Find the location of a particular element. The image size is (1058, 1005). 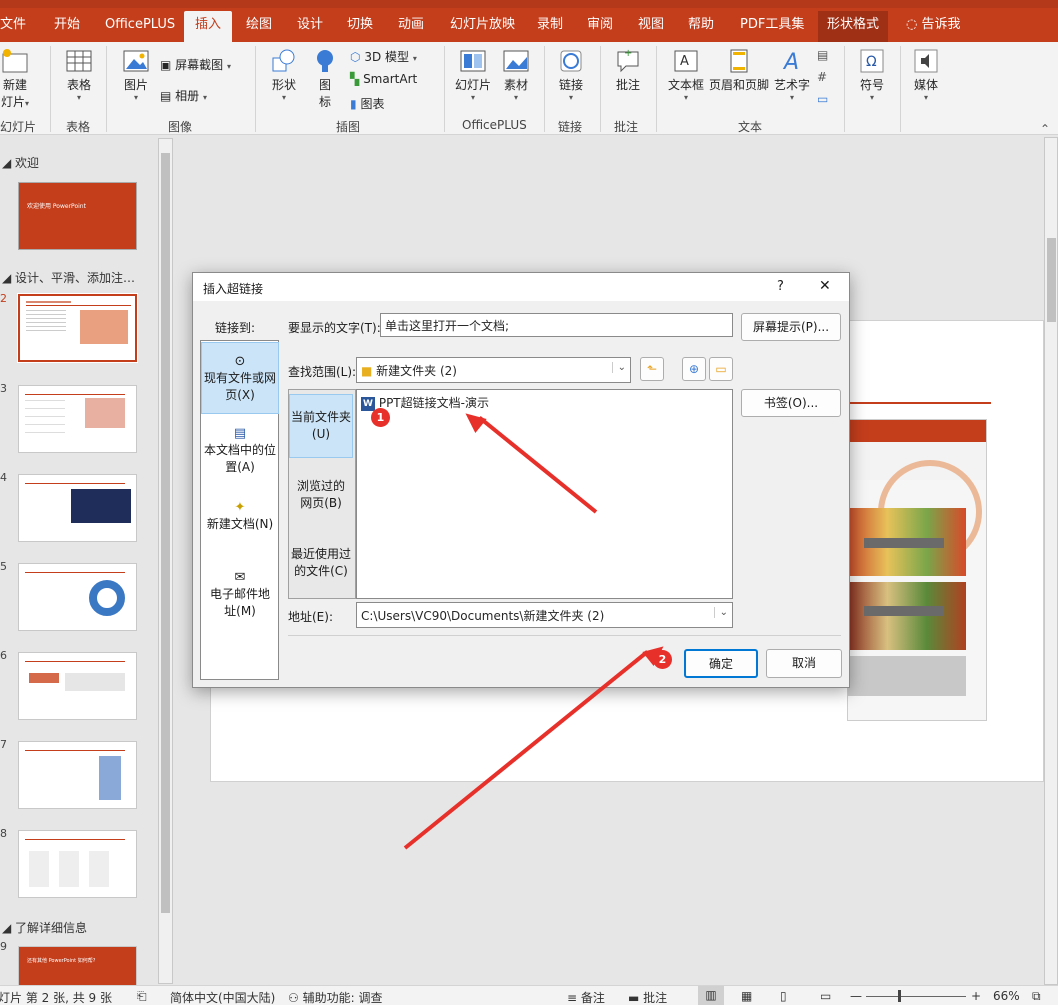

zoom-level: 66% is located at coordinates (1006, 996).